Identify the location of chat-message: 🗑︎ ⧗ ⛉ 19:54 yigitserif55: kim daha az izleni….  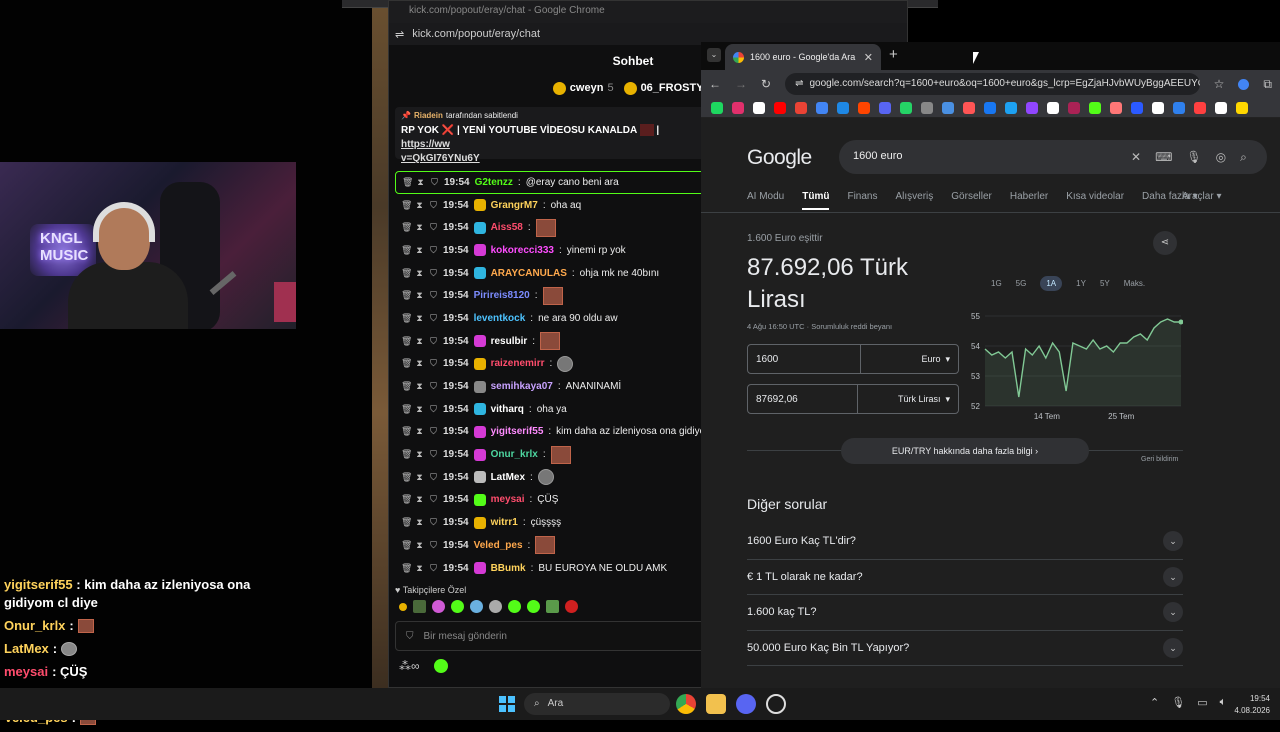
(555, 432).